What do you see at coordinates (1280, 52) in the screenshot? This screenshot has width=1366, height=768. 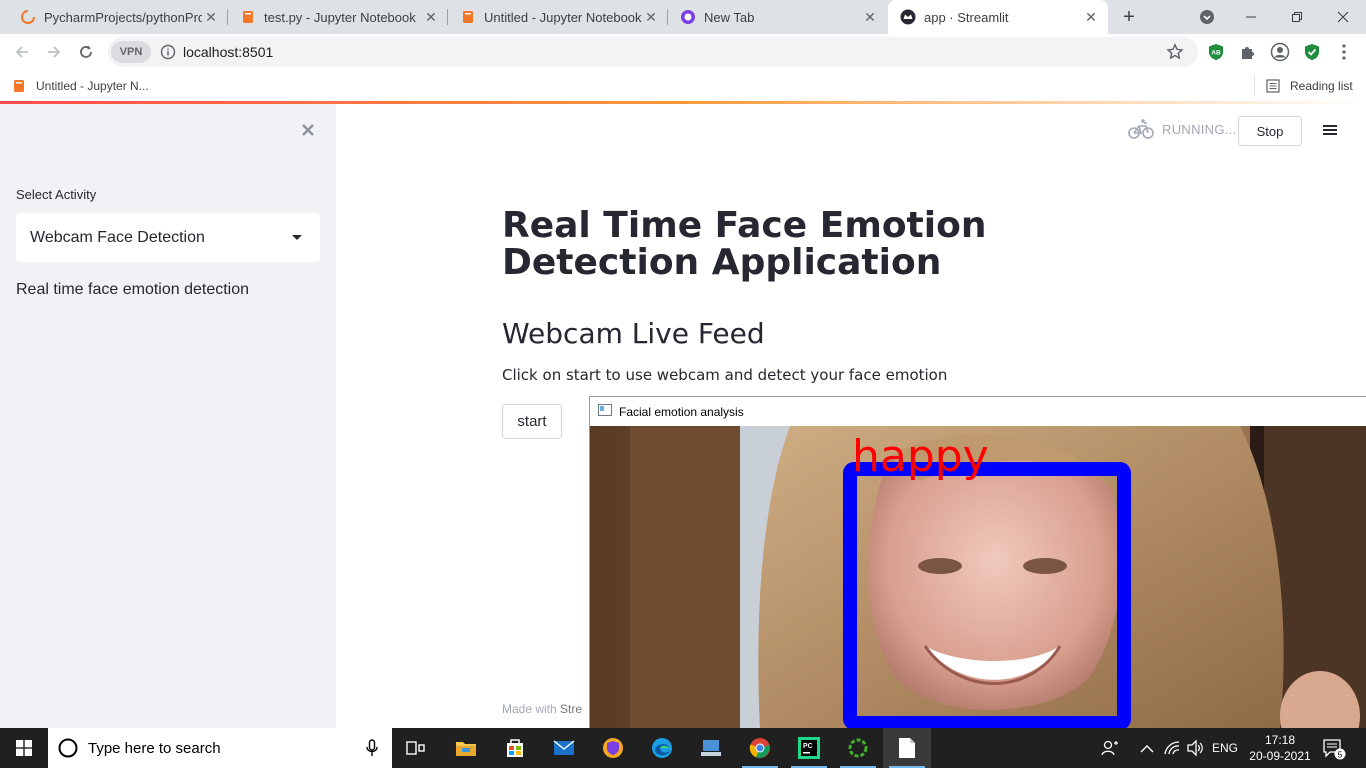 I see `profile-icon` at bounding box center [1280, 52].